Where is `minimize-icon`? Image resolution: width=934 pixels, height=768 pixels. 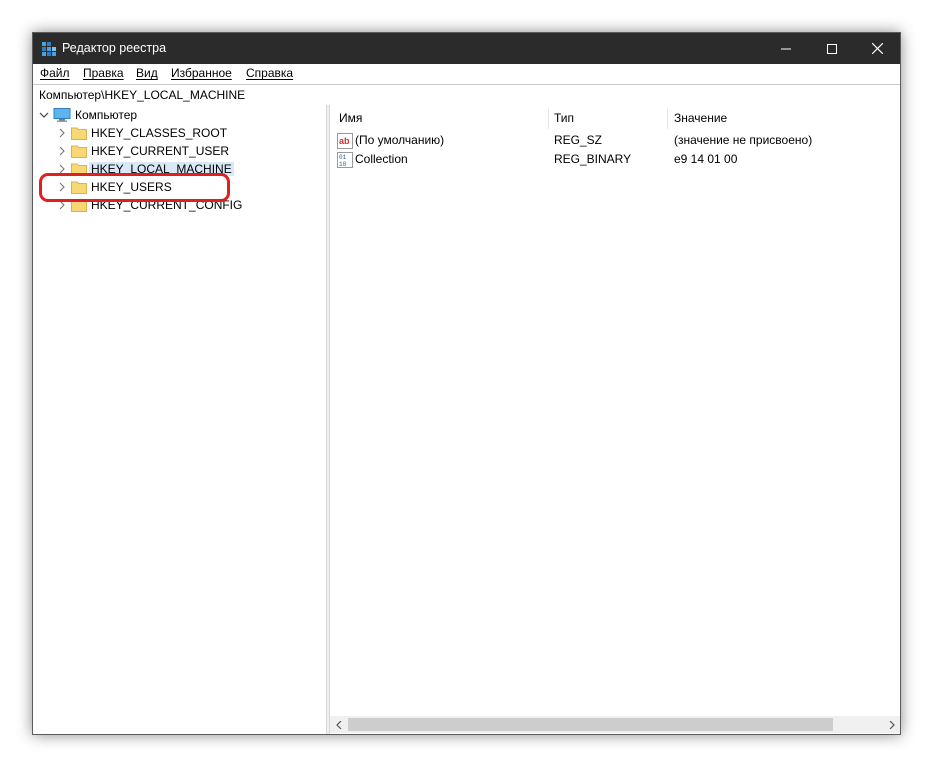
minimize-icon is located at coordinates (786, 48).